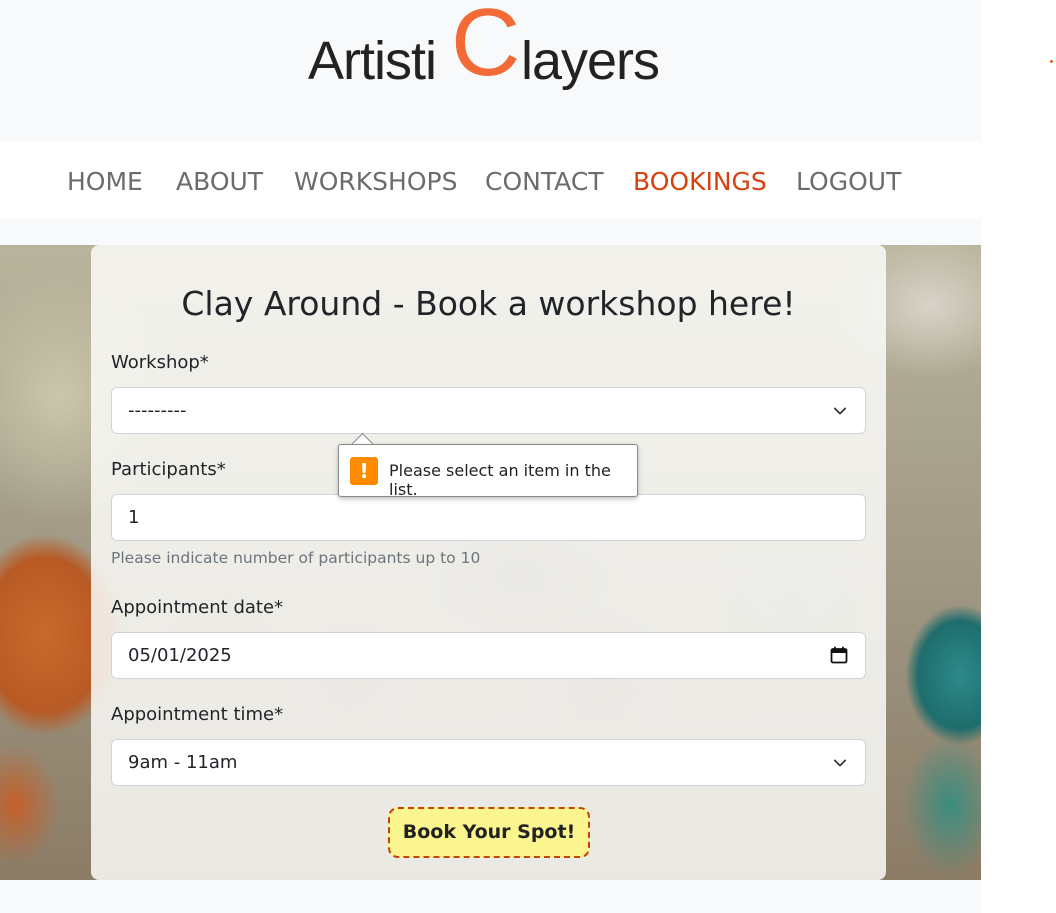  Describe the element at coordinates (183, 762) in the screenshot. I see `time-select-value: 9am - 11am` at that location.